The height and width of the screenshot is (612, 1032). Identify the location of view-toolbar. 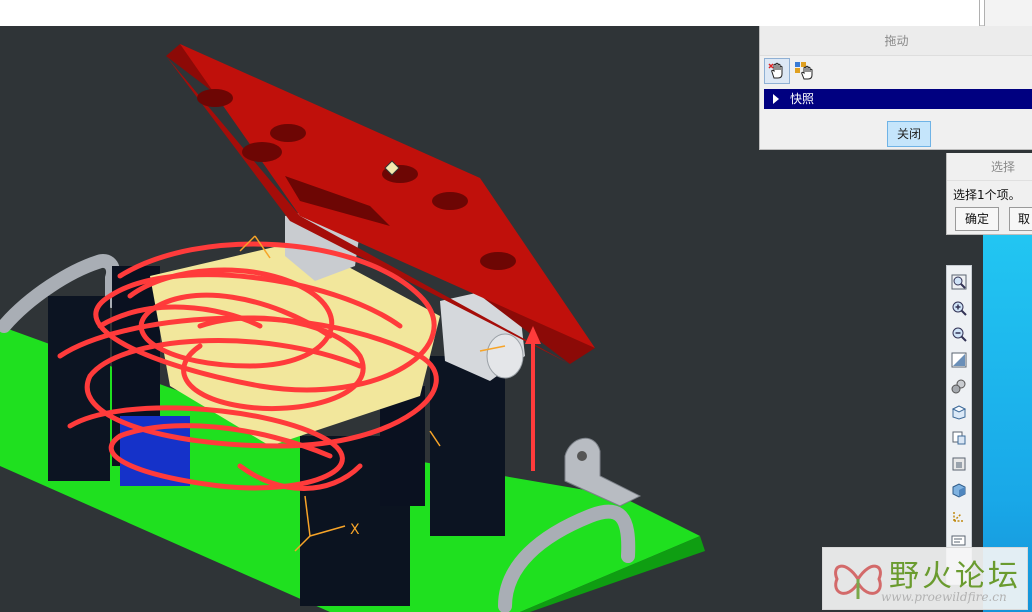
(959, 425).